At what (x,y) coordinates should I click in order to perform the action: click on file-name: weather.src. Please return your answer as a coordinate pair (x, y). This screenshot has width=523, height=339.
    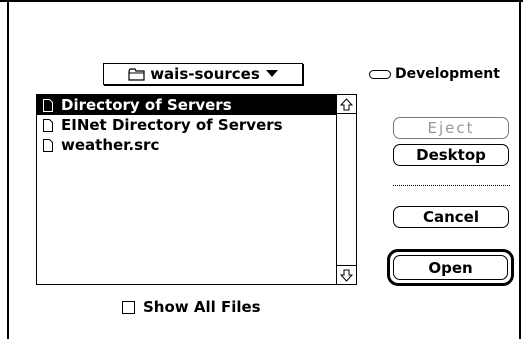
    Looking at the image, I should click on (110, 145).